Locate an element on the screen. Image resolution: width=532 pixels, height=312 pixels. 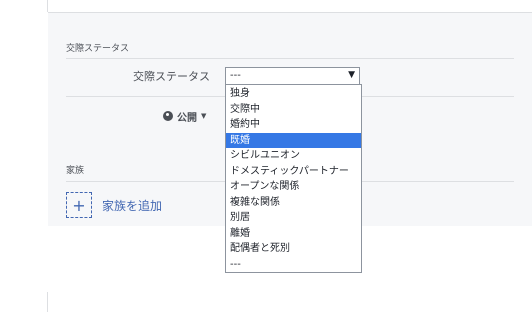
add-family-label: 家族を追加 is located at coordinates (132, 205).